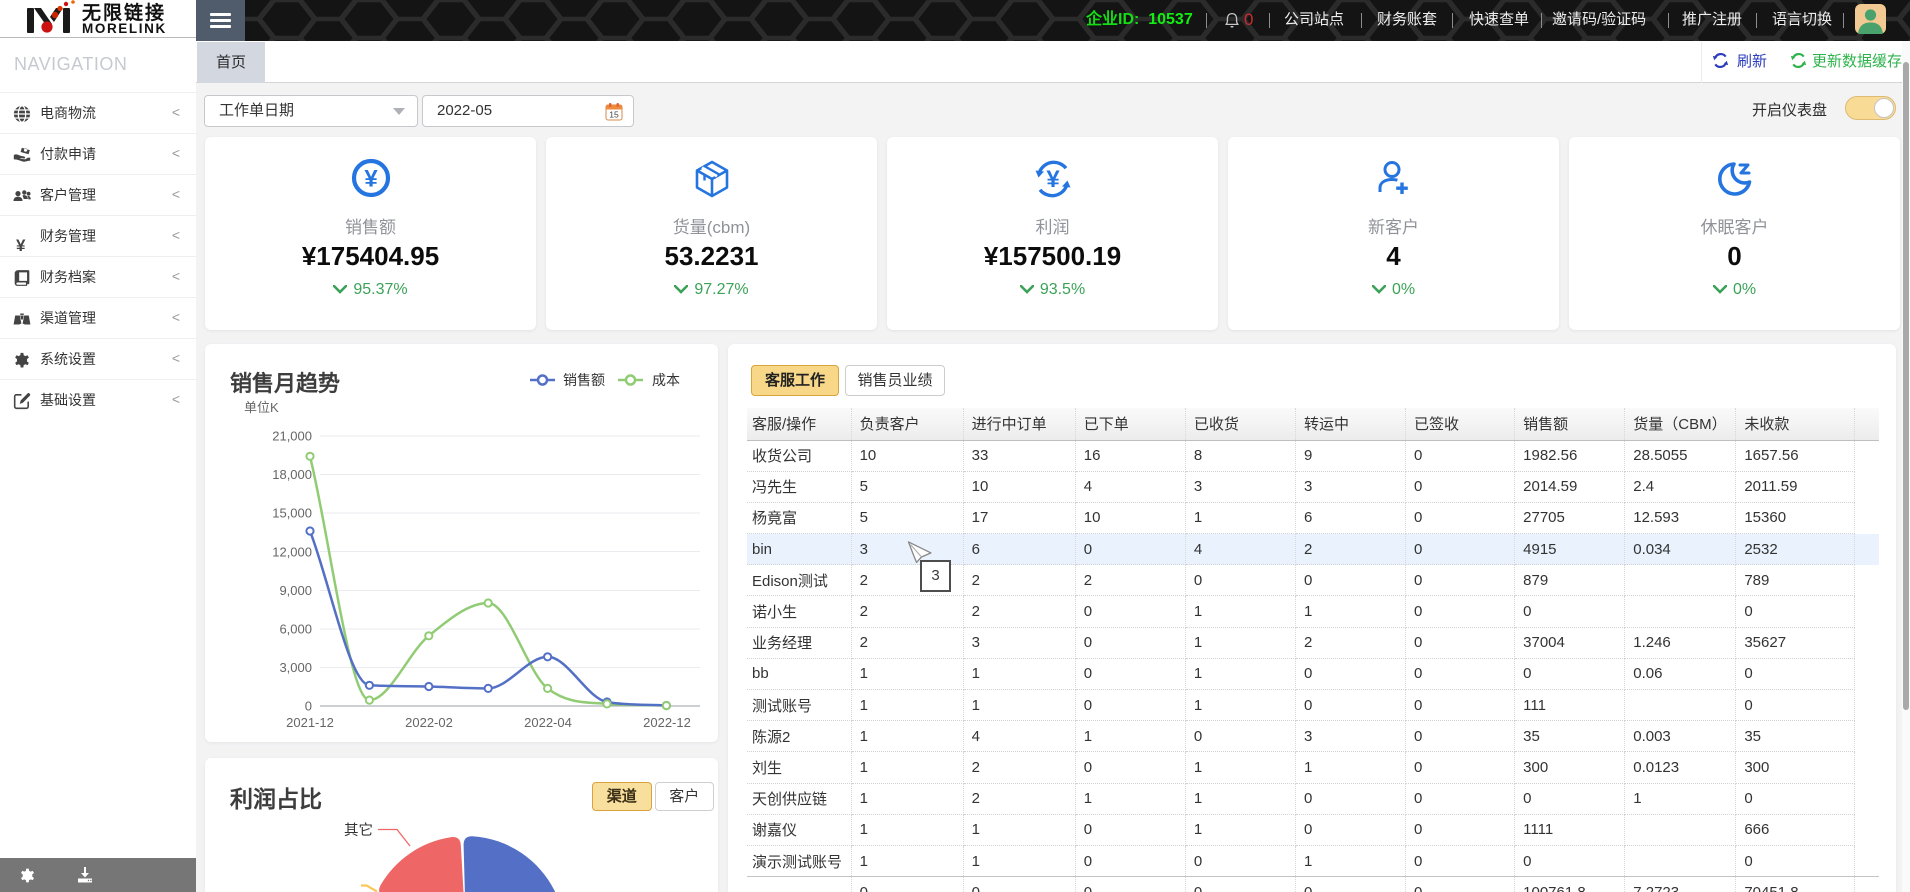 This screenshot has height=892, width=1910. What do you see at coordinates (292, 513) in the screenshot?
I see `svg-text: 15,000` at bounding box center [292, 513].